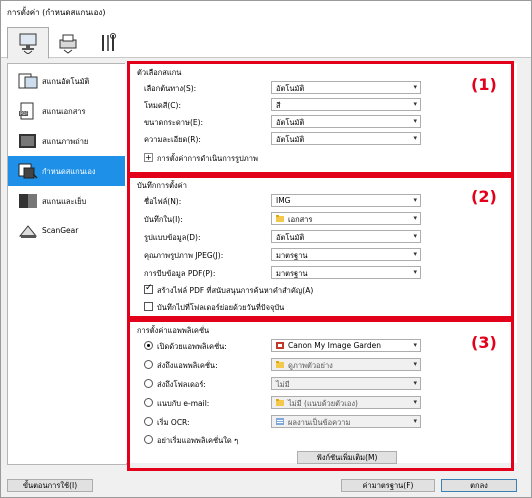 The height and width of the screenshot is (498, 532). I want to click on sidebar-item-label: สแกนและเย็บ, so click(64, 201).